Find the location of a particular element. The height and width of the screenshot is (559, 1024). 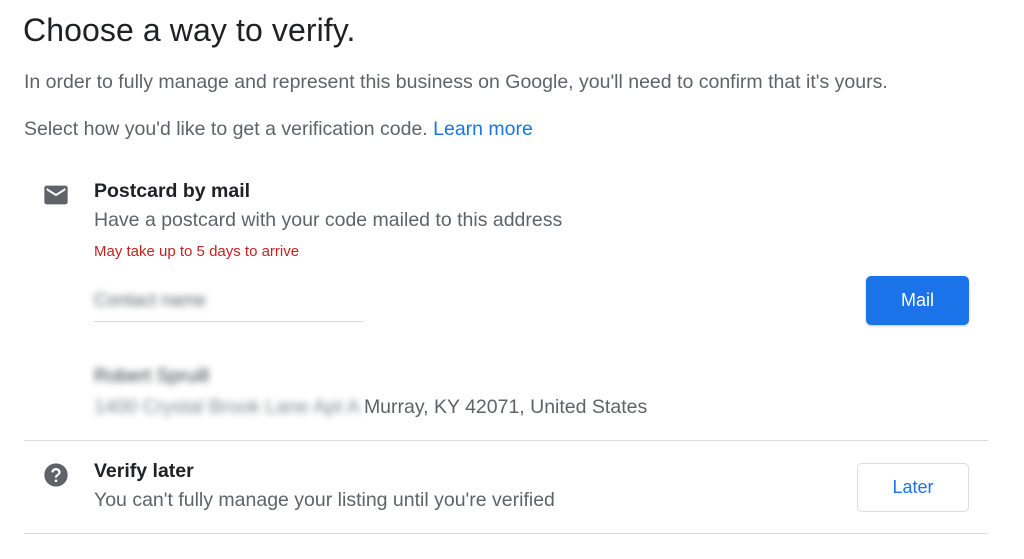

page-title: Choose a way to verify. is located at coordinates (189, 30).